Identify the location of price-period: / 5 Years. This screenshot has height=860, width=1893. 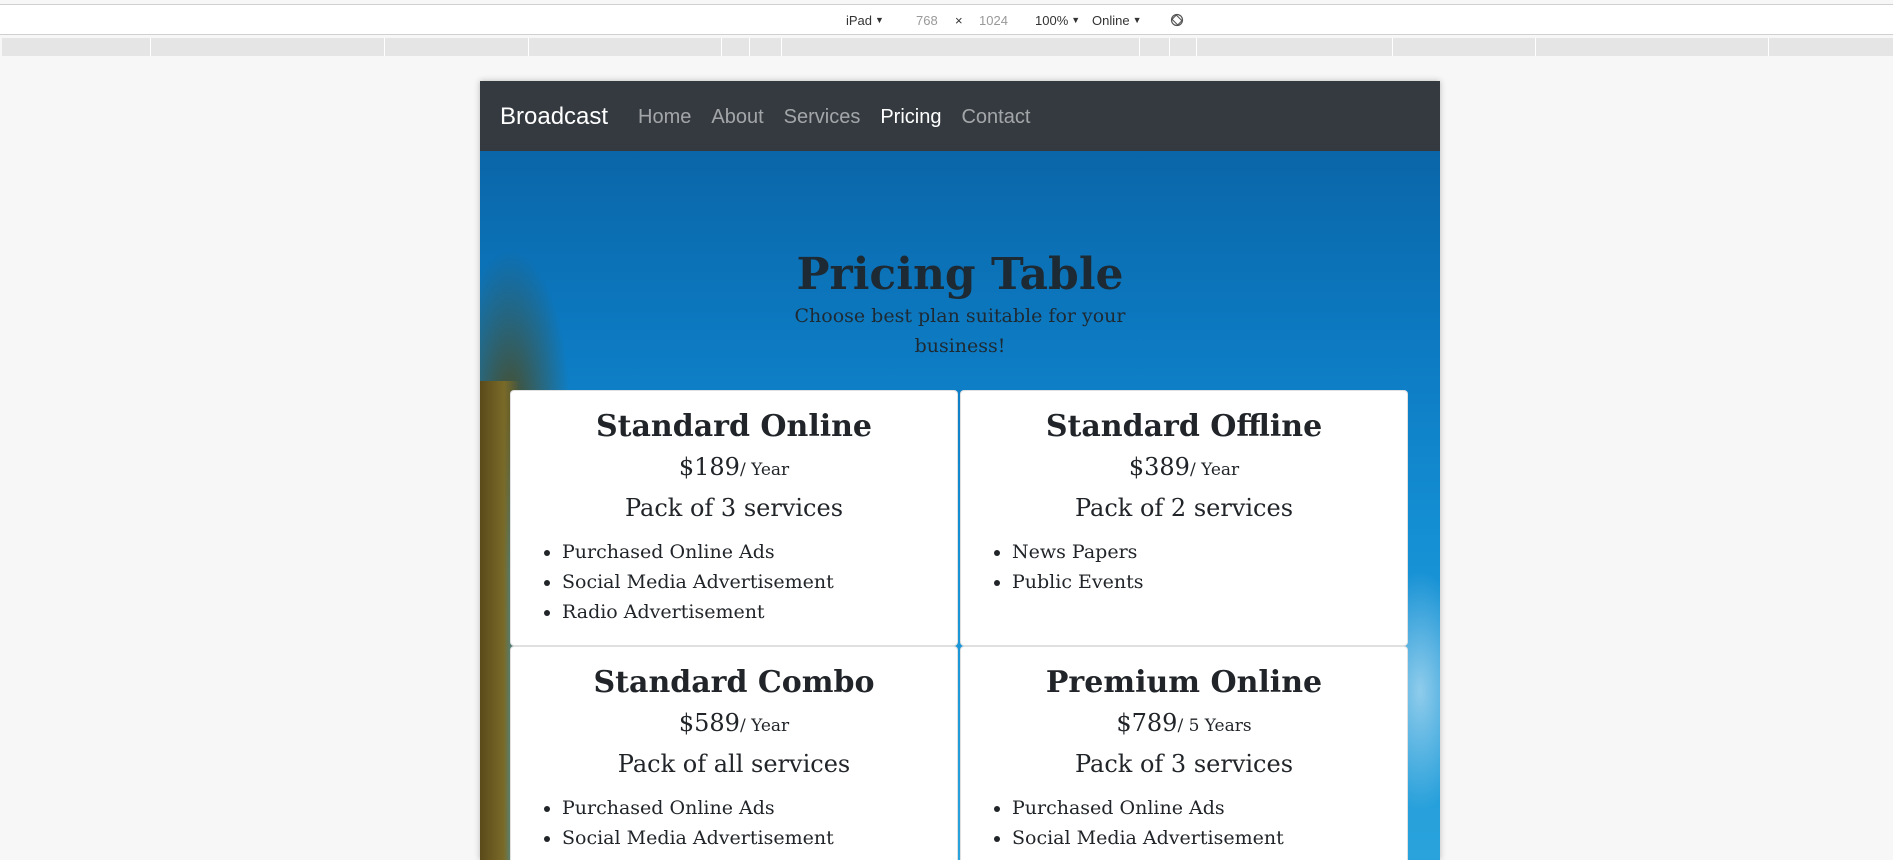
(1214, 726).